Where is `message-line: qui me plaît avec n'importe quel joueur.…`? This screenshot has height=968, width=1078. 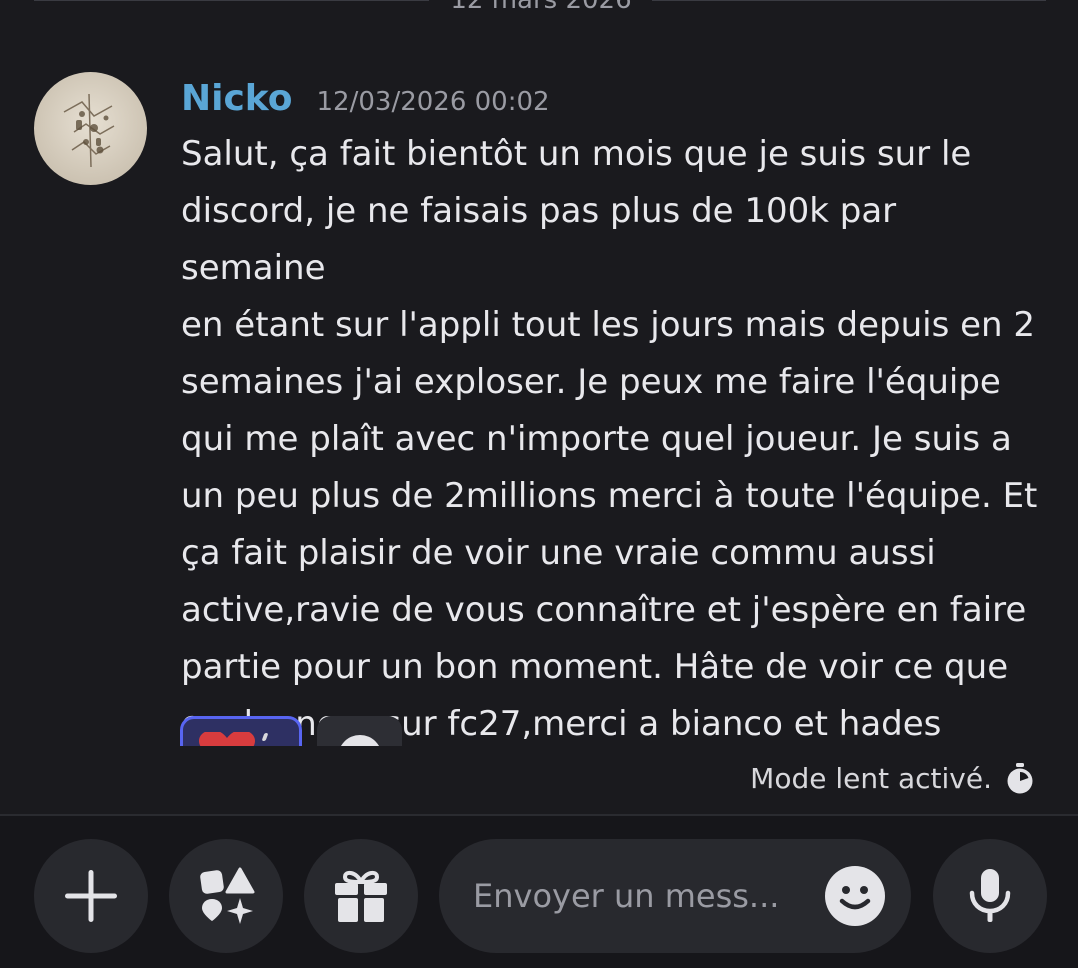 message-line: qui me plaît avec n'importe quel joueur.… is located at coordinates (596, 439).